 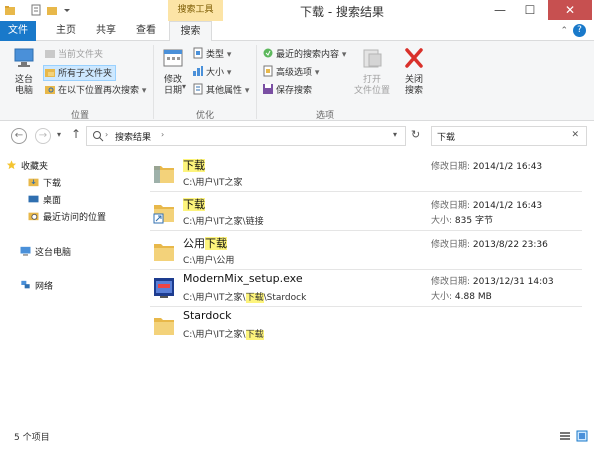 What do you see at coordinates (36, 10) in the screenshot?
I see `properties-icon` at bounding box center [36, 10].